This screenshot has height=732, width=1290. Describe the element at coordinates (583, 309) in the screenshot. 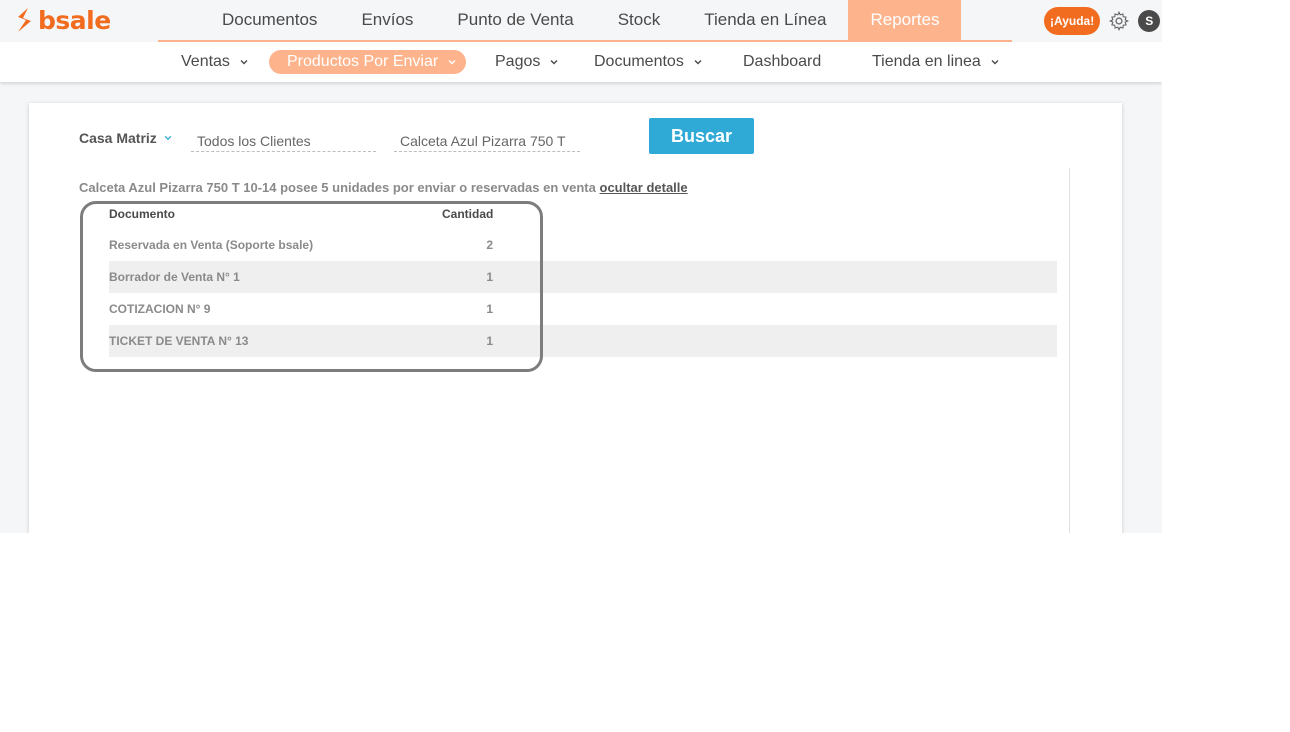

I see `table-row: COTIZACION N° 9 1` at that location.